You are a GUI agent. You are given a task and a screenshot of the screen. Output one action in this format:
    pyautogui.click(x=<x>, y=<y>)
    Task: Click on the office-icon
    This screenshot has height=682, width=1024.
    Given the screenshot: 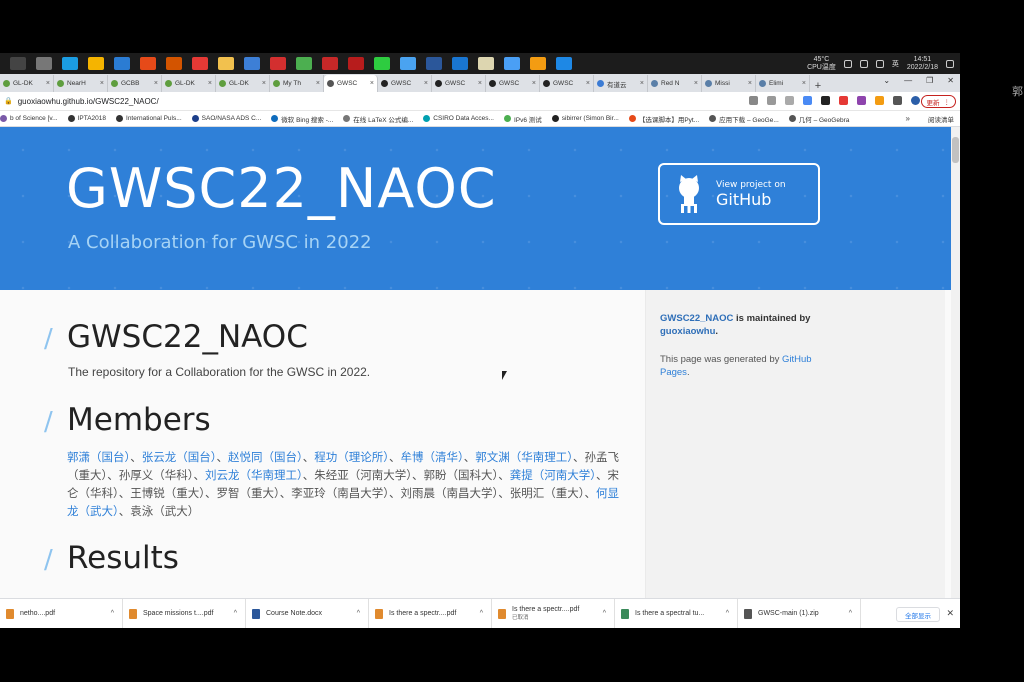 What is the action you would take?
    pyautogui.click(x=148, y=63)
    